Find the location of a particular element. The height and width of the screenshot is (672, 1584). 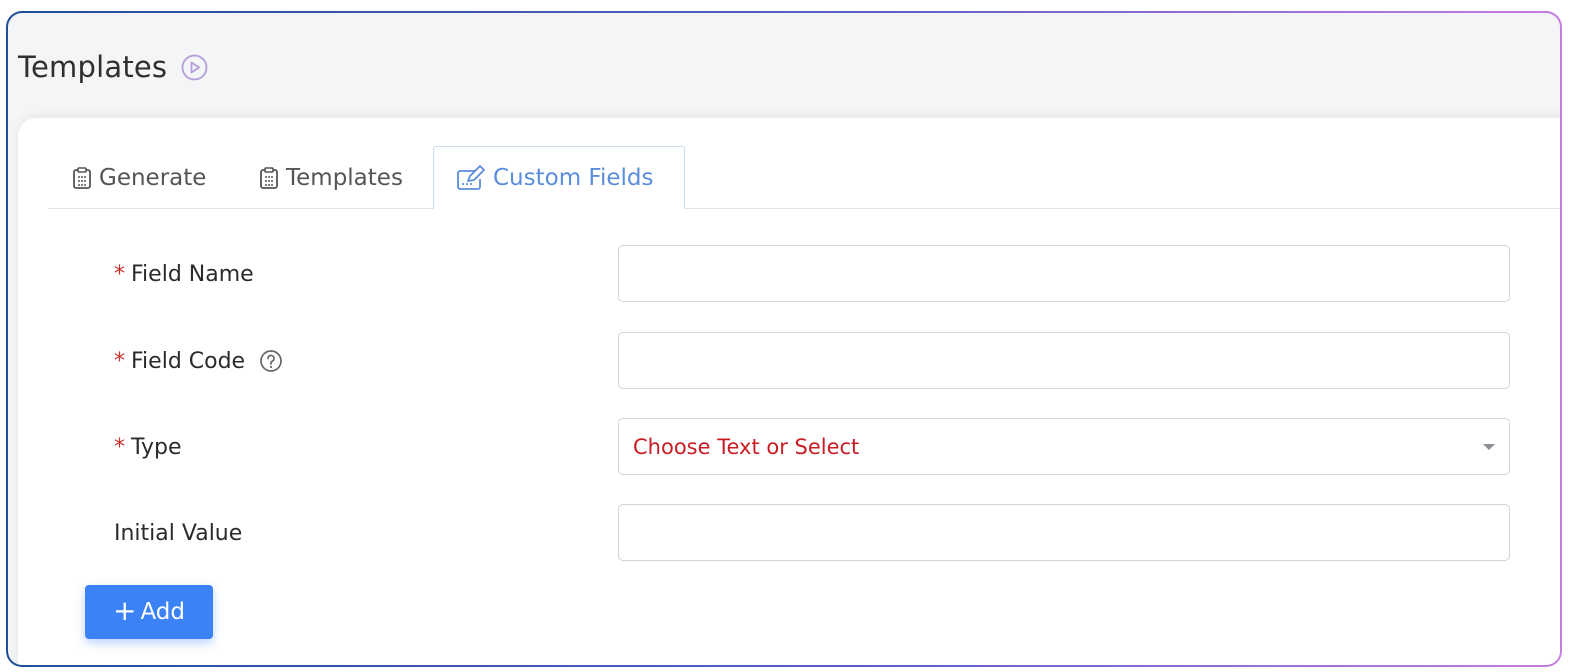

question-circle-icon is located at coordinates (271, 361).